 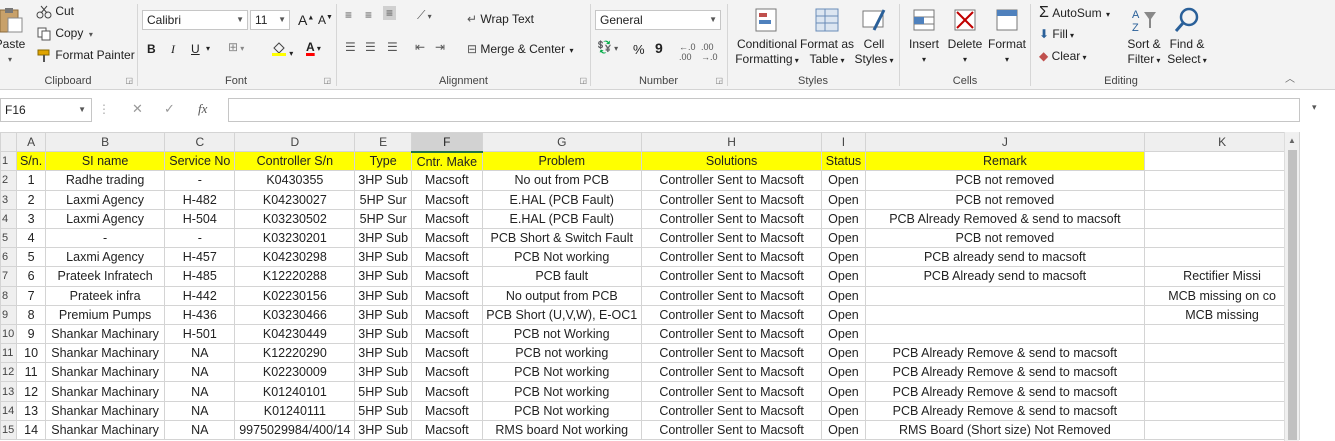 What do you see at coordinates (9, 238) in the screenshot?
I see `row-header: 5` at bounding box center [9, 238].